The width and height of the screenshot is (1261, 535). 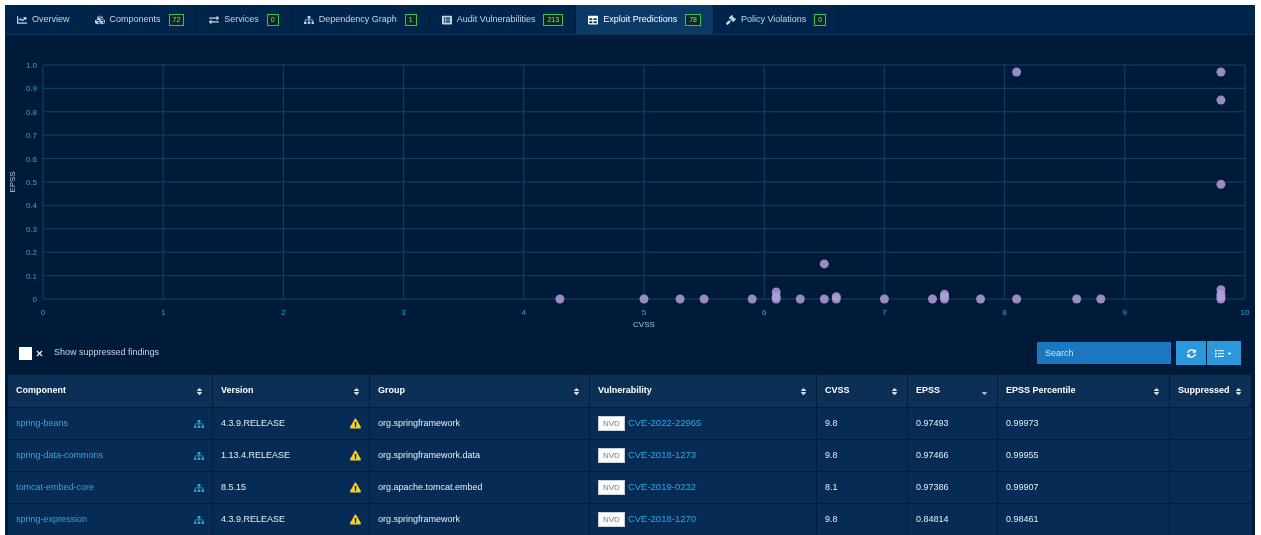 What do you see at coordinates (31, 229) in the screenshot?
I see `y-tick-label: 0.3` at bounding box center [31, 229].